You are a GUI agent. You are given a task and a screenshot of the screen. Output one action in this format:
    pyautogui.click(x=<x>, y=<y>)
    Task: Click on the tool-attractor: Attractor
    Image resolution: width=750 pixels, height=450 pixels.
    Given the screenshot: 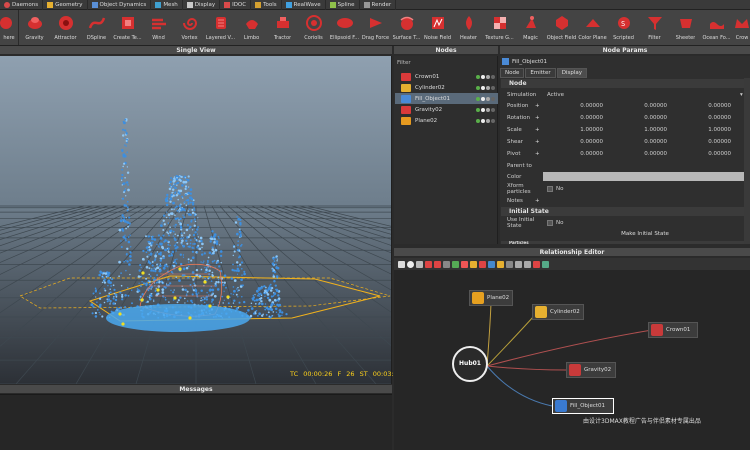 What is the action you would take?
    pyautogui.click(x=65, y=27)
    